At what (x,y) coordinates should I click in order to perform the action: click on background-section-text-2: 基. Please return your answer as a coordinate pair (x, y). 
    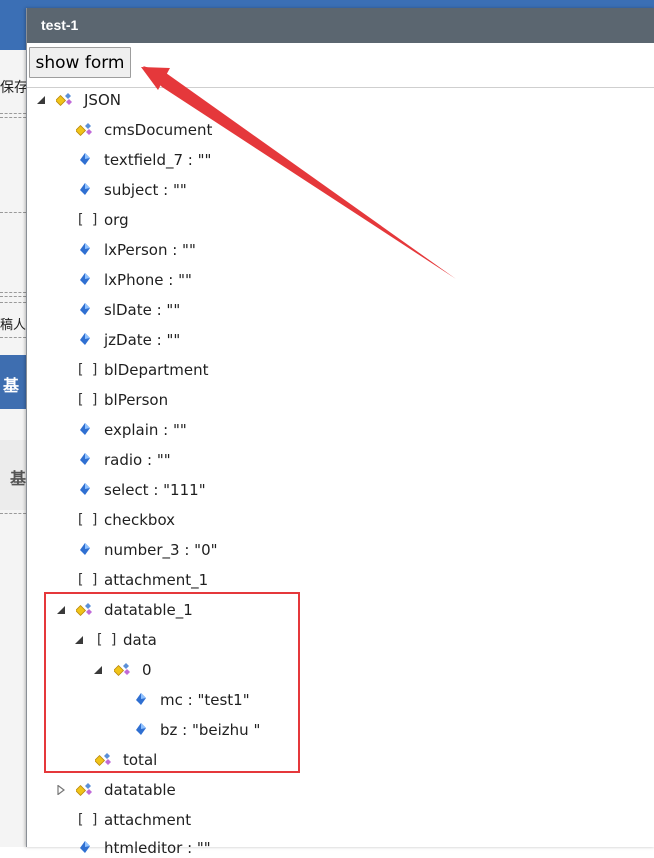
    Looking at the image, I should click on (18, 478).